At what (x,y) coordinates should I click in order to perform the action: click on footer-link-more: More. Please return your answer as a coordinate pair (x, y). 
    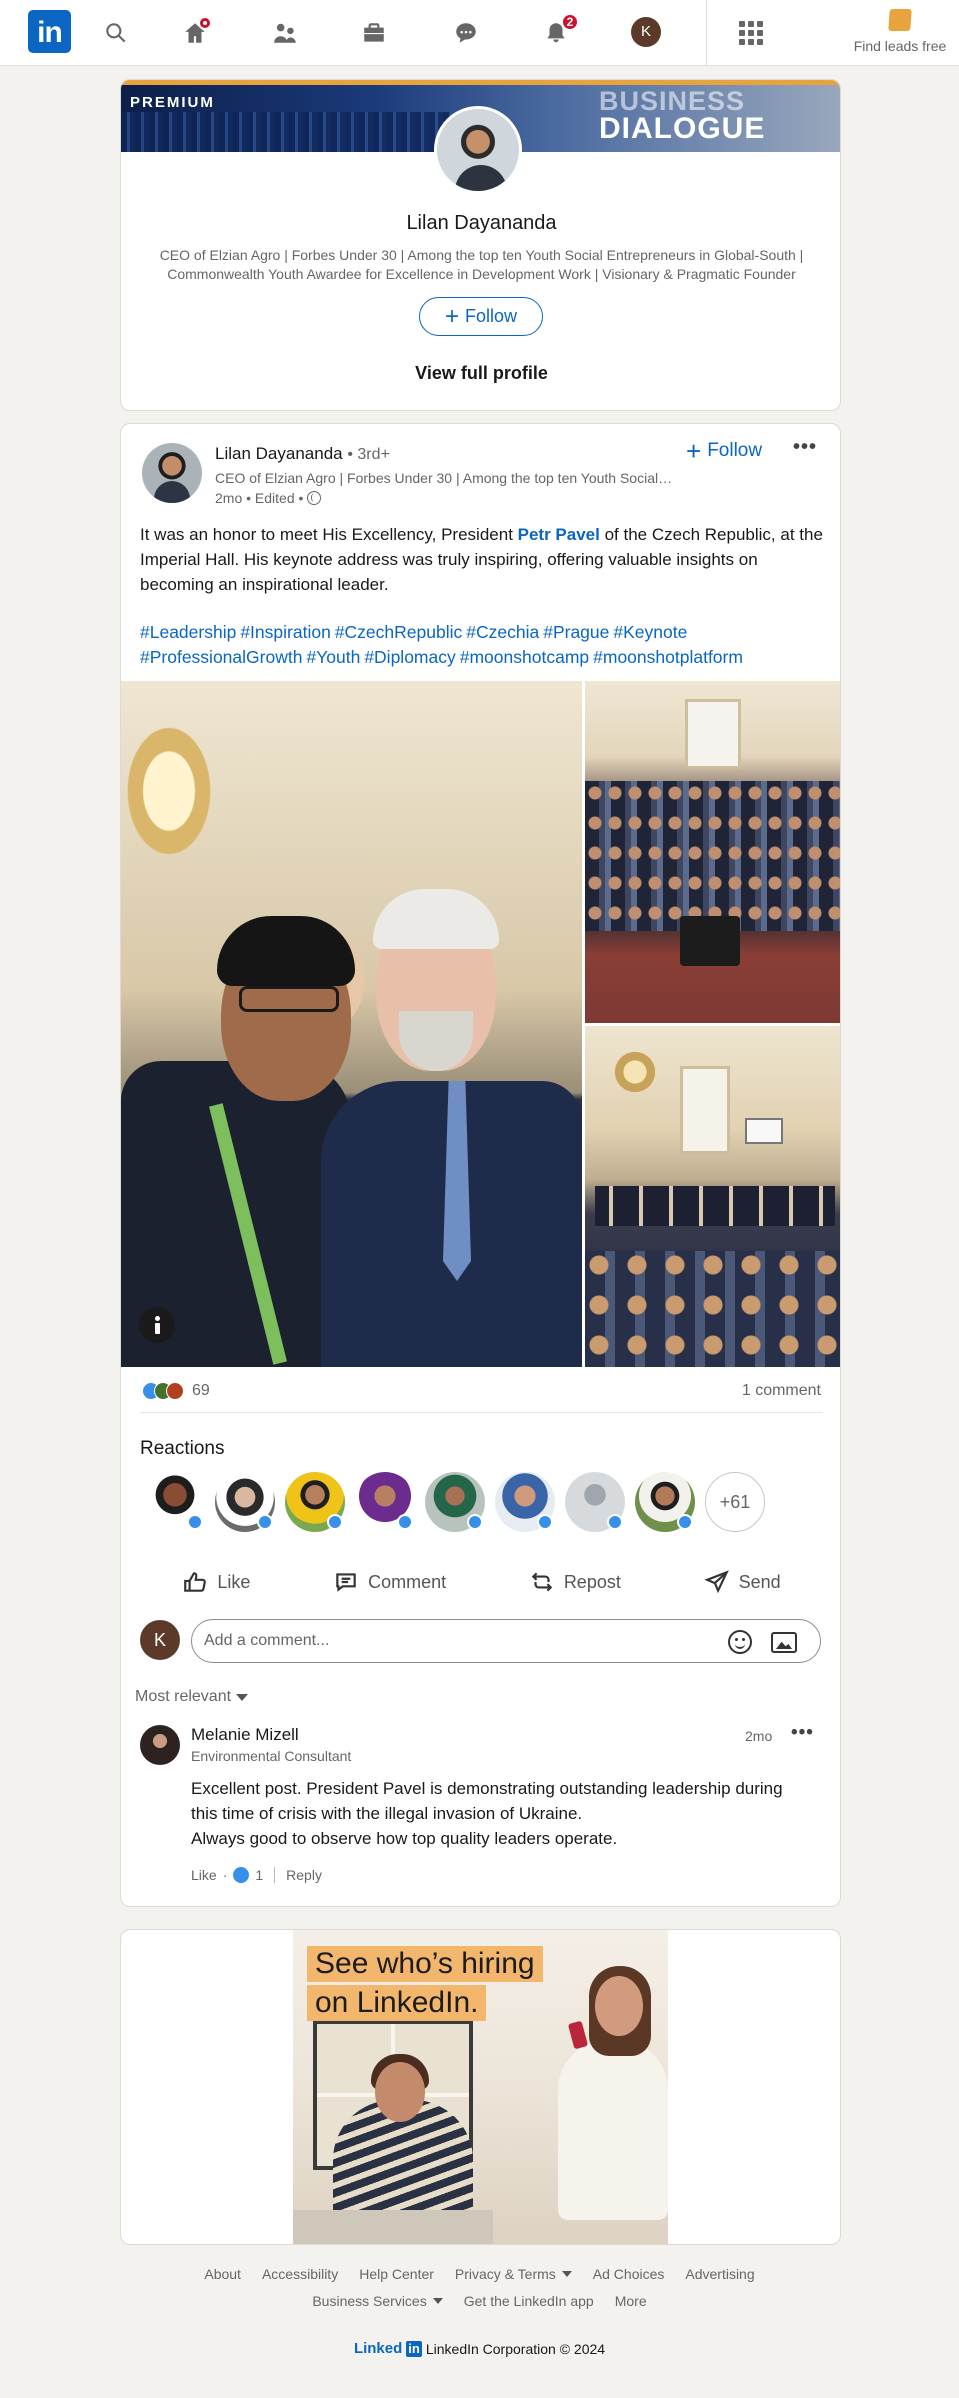
    Looking at the image, I should click on (631, 2301).